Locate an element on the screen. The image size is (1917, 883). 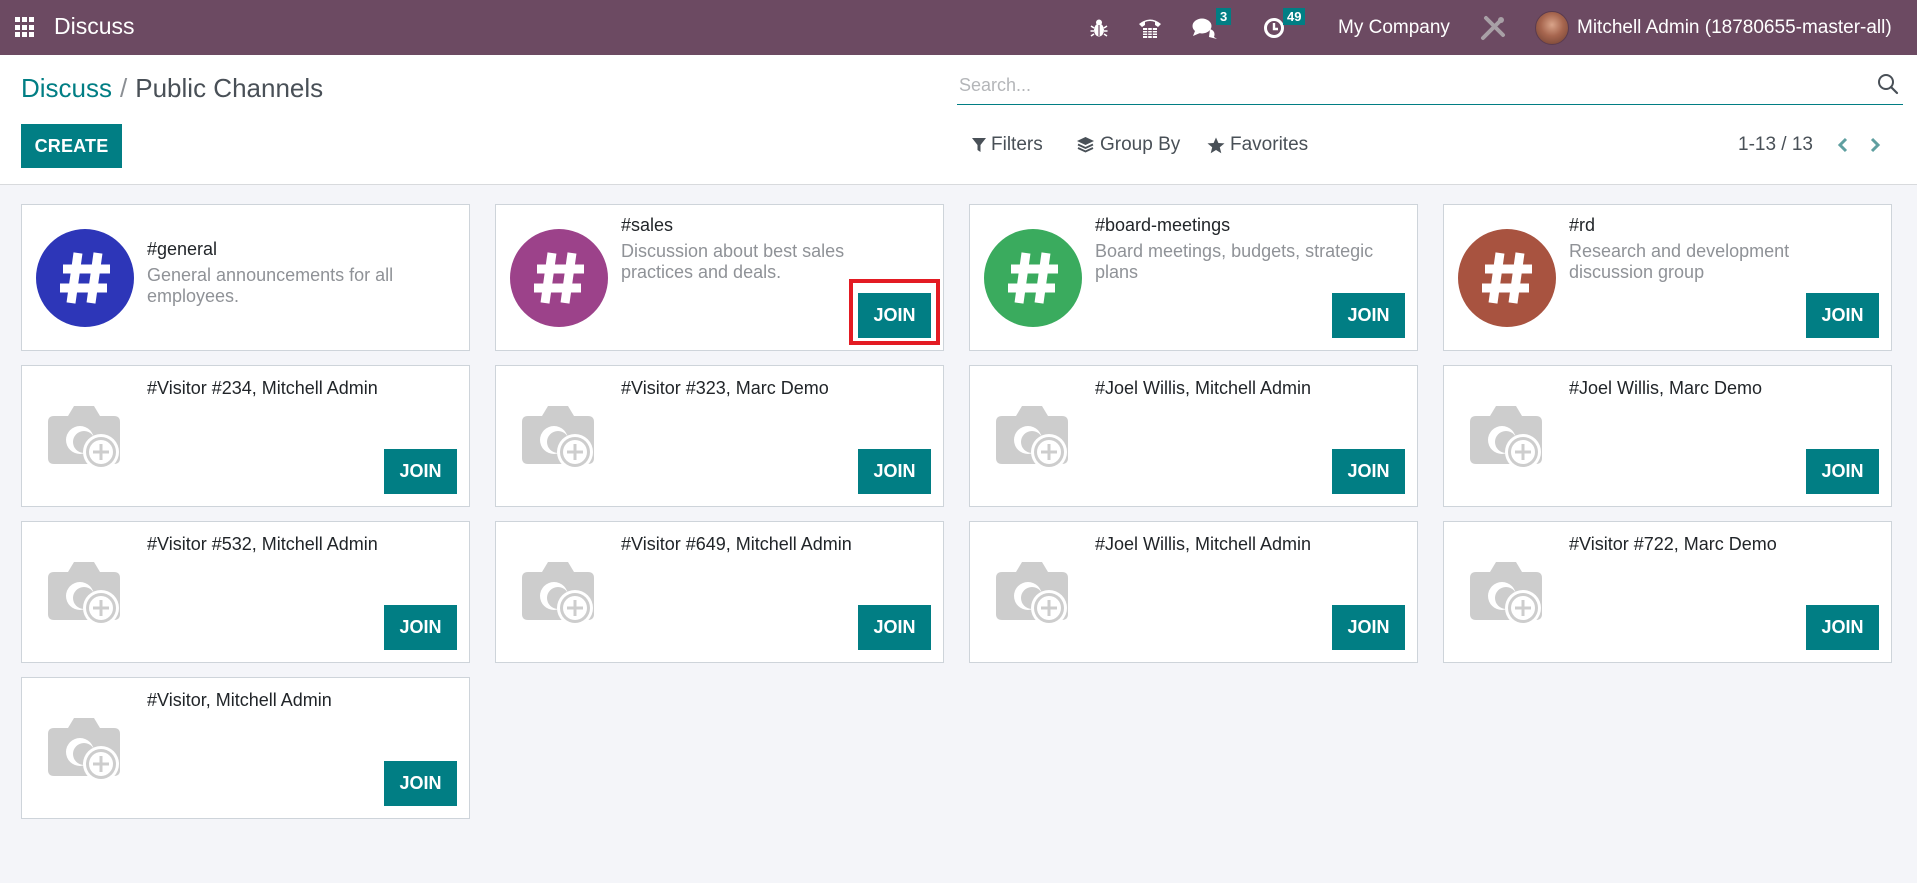
bug-icon is located at coordinates (1099, 28).